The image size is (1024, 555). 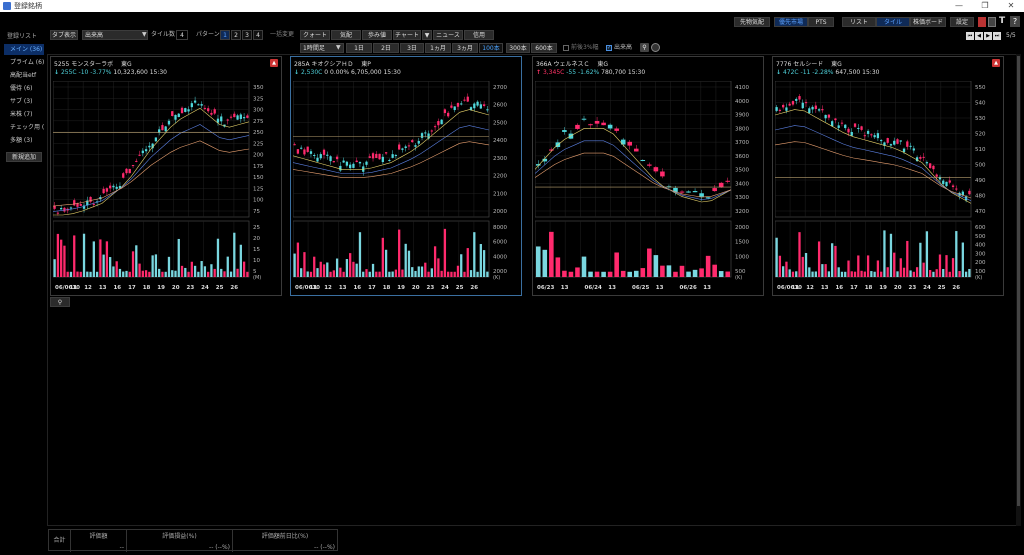 What do you see at coordinates (236, 35) in the screenshot?
I see `pattern-2-button: 2` at bounding box center [236, 35].